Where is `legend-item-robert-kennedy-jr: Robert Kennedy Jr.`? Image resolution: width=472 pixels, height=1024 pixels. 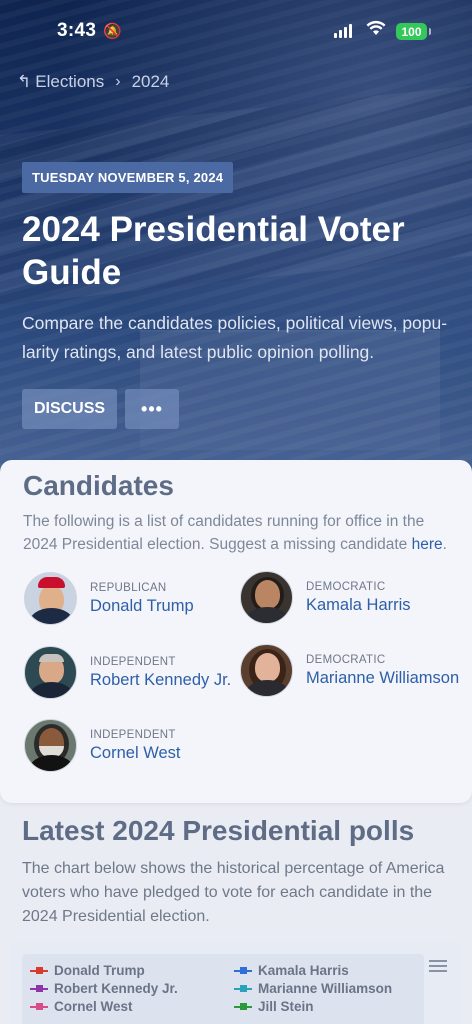 legend-item-robert-kennedy-jr: Robert Kennedy Jr. is located at coordinates (104, 988).